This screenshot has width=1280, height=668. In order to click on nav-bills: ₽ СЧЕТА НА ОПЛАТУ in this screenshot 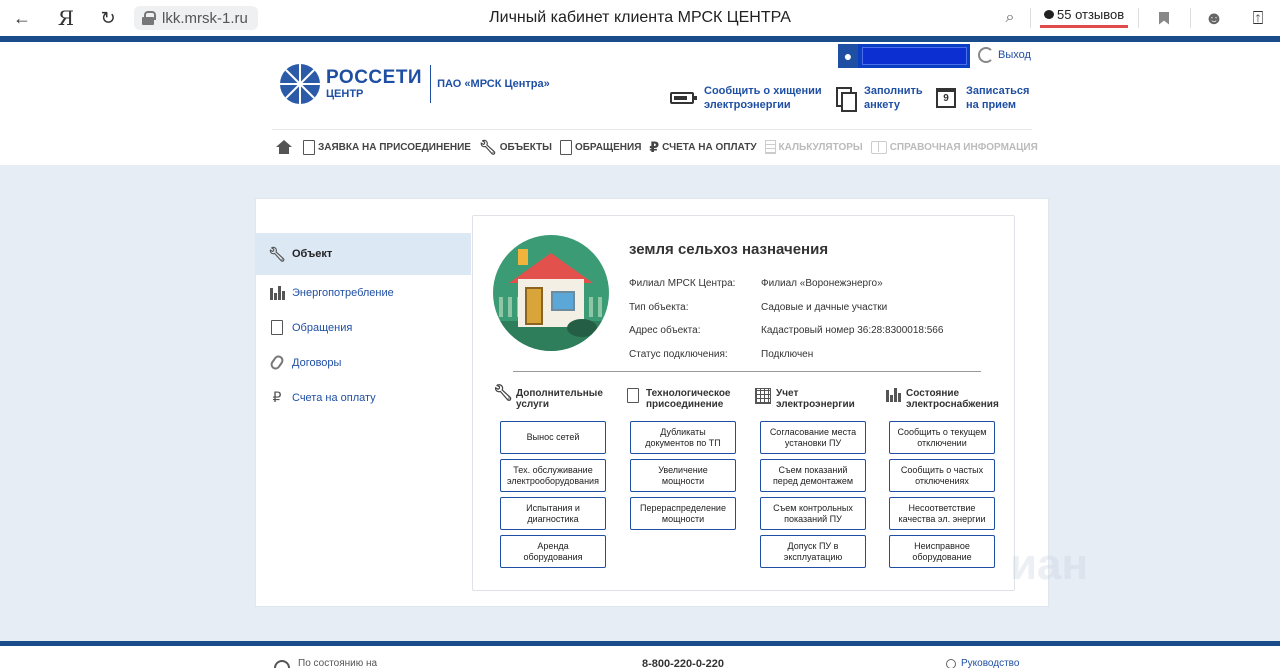, I will do `click(702, 147)`.